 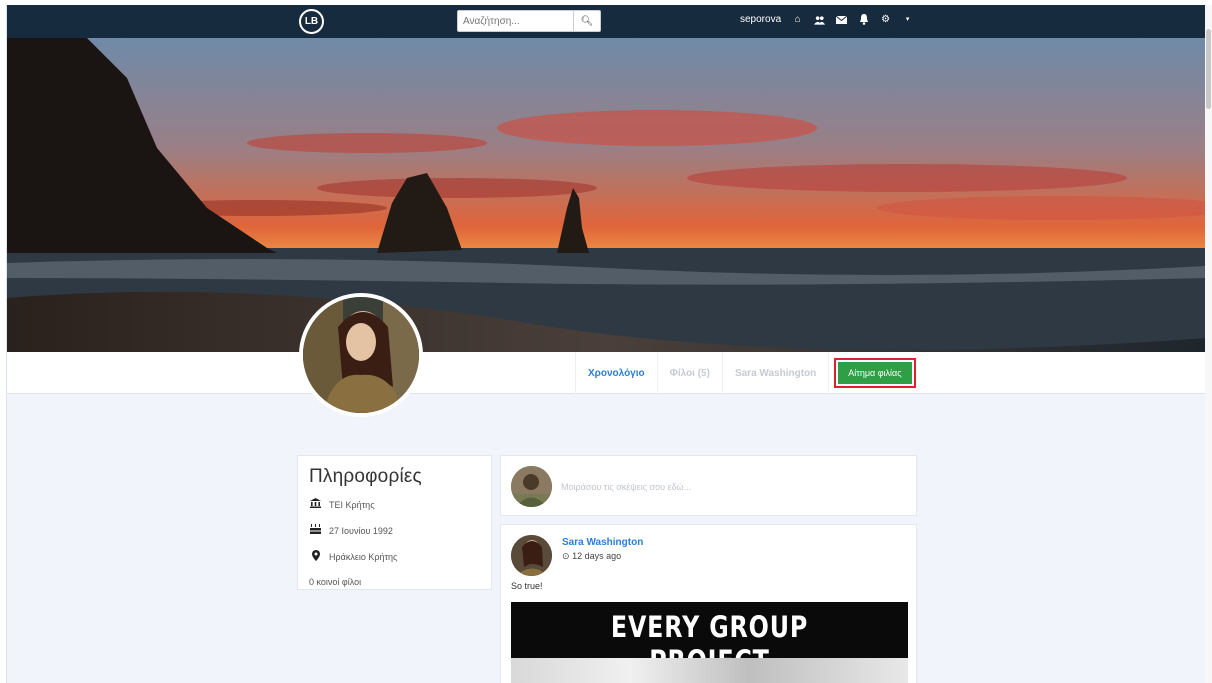 What do you see at coordinates (709, 642) in the screenshot?
I see `post-image: EVERY GROUP PROJECT` at bounding box center [709, 642].